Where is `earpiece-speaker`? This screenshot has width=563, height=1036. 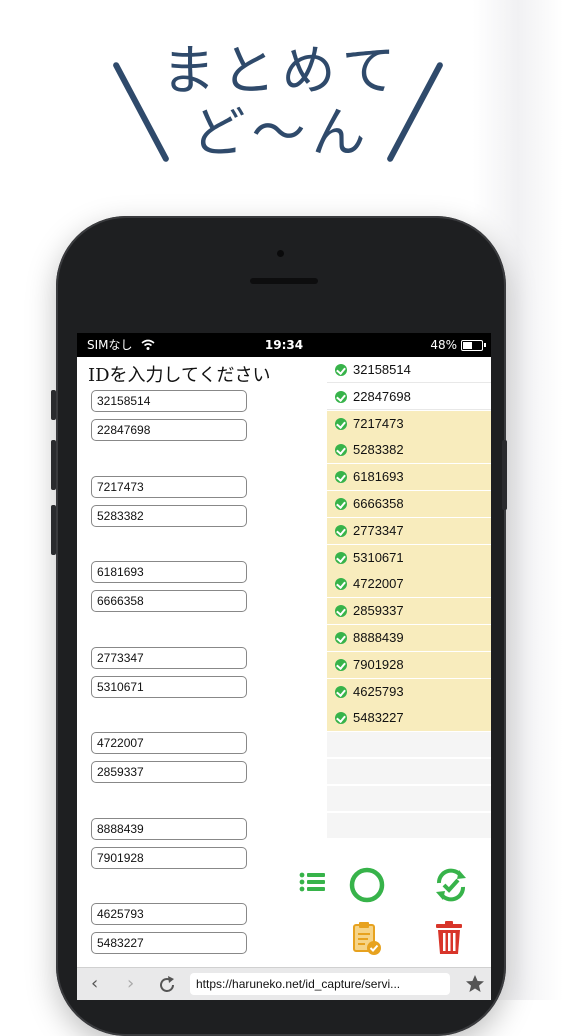
earpiece-speaker is located at coordinates (284, 281).